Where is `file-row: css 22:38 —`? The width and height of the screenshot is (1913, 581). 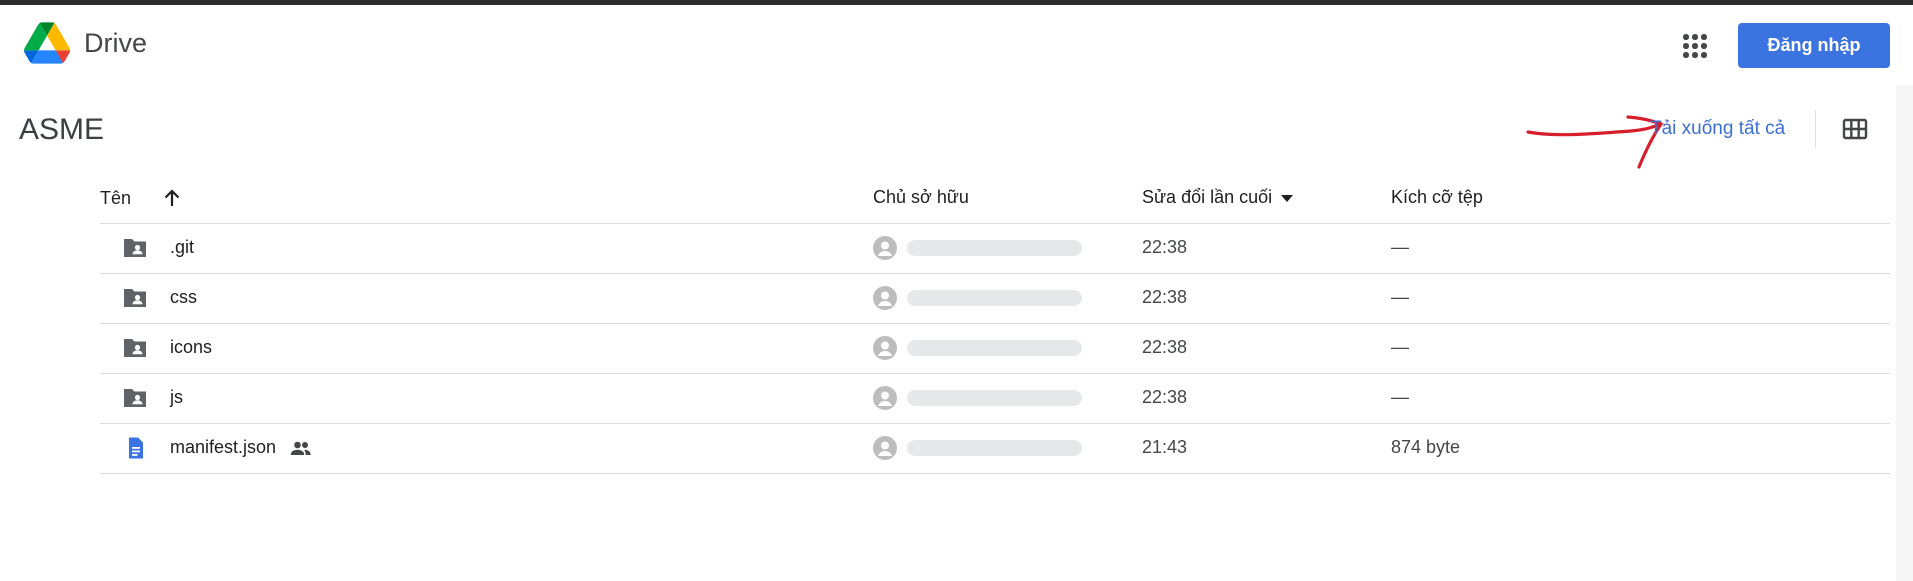 file-row: css 22:38 — is located at coordinates (995, 299).